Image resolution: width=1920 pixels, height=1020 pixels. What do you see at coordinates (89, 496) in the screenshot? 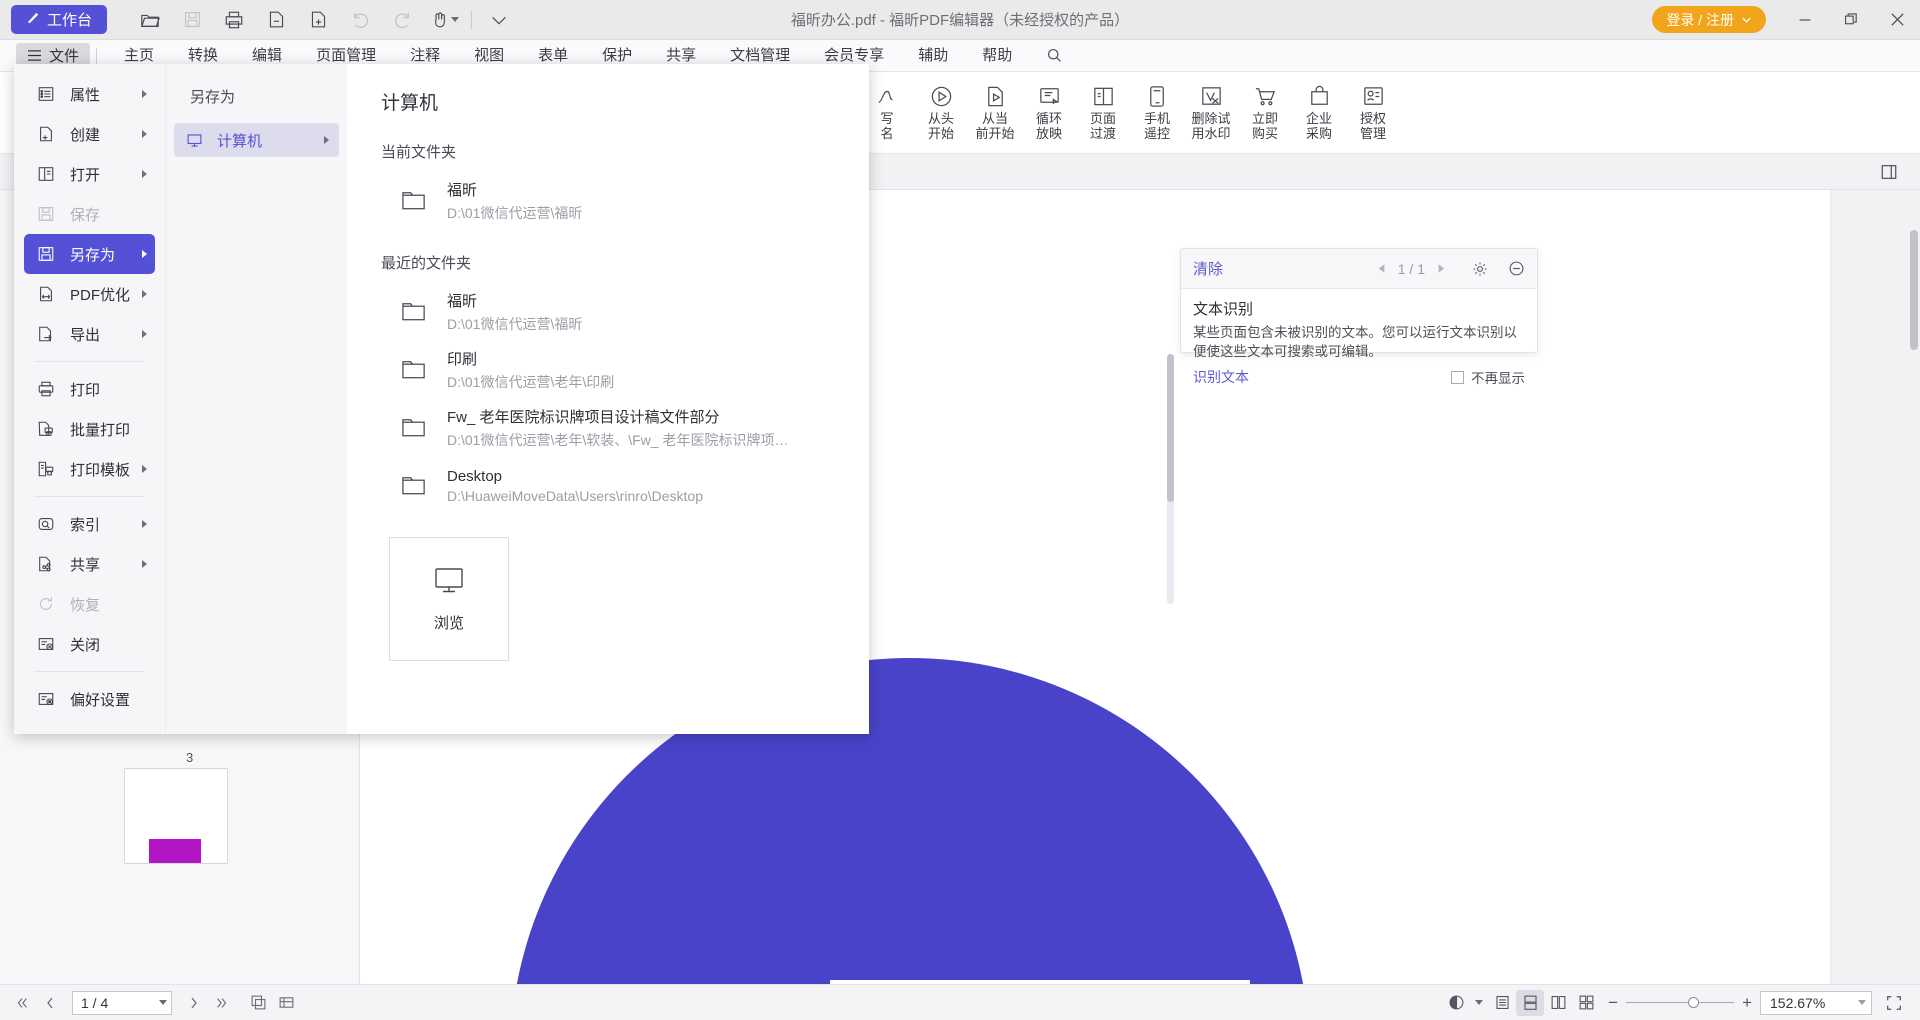
I see `file-menu-divider` at bounding box center [89, 496].